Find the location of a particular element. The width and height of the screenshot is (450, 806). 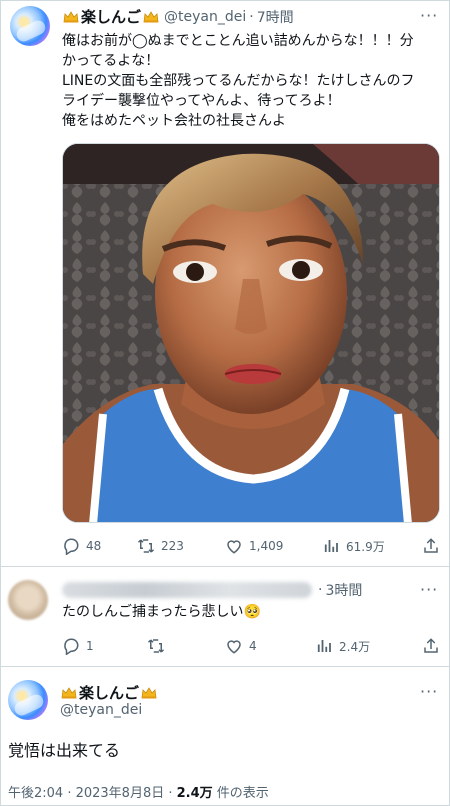

reply-actions: 1 4 2.4万 is located at coordinates (251, 646).